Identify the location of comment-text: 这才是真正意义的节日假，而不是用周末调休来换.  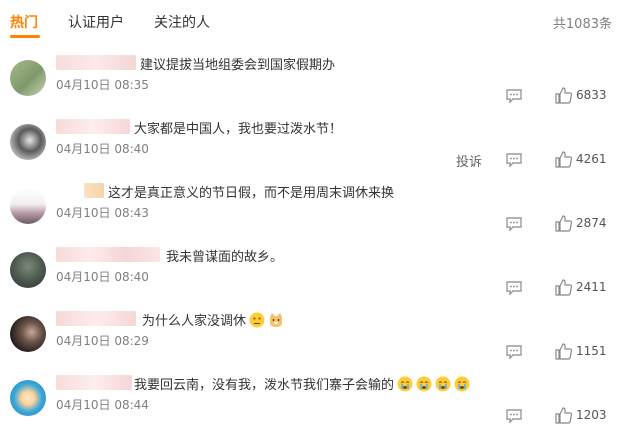
(251, 193).